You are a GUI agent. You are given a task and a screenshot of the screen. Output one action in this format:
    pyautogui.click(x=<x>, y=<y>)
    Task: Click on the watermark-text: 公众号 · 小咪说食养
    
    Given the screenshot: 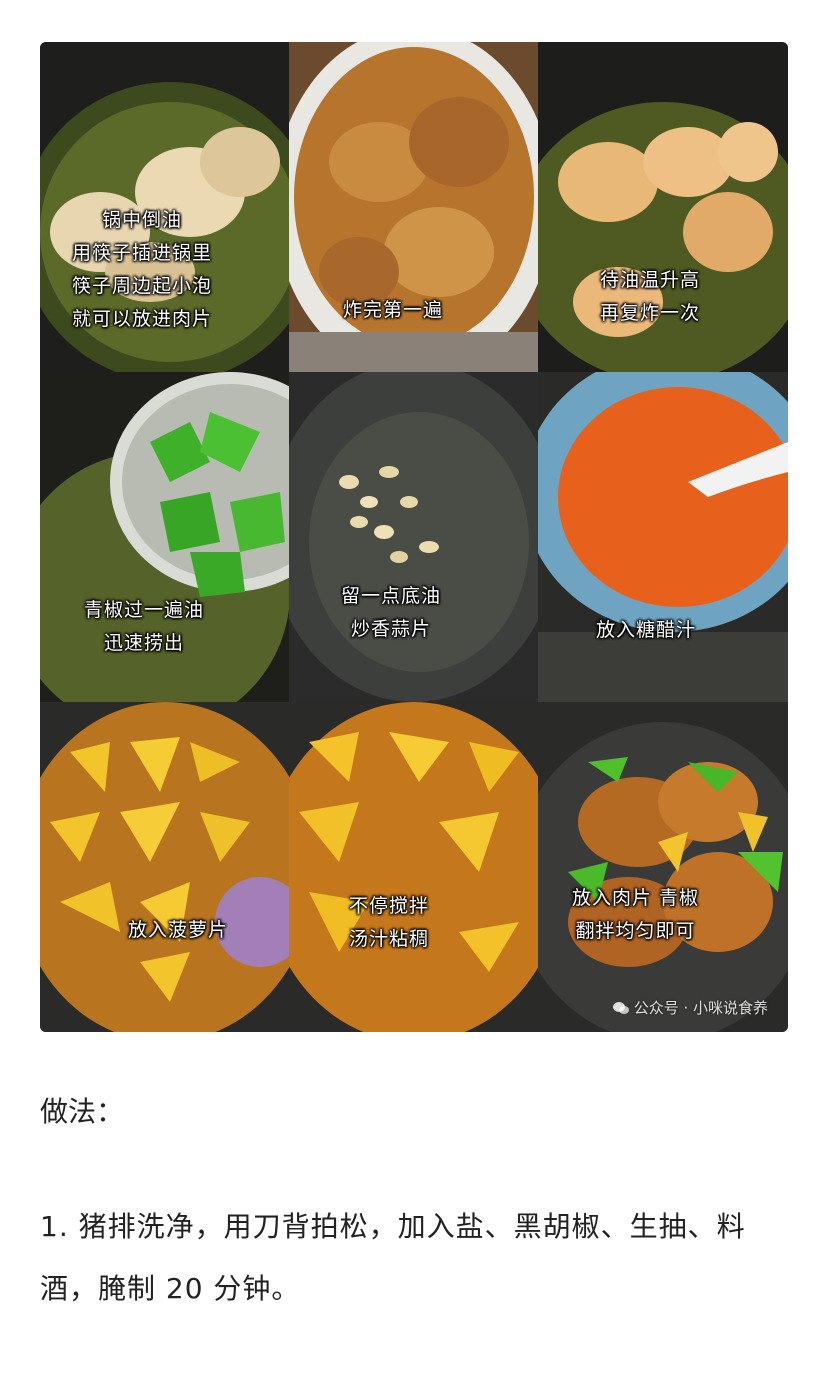 What is the action you would take?
    pyautogui.click(x=700, y=1008)
    